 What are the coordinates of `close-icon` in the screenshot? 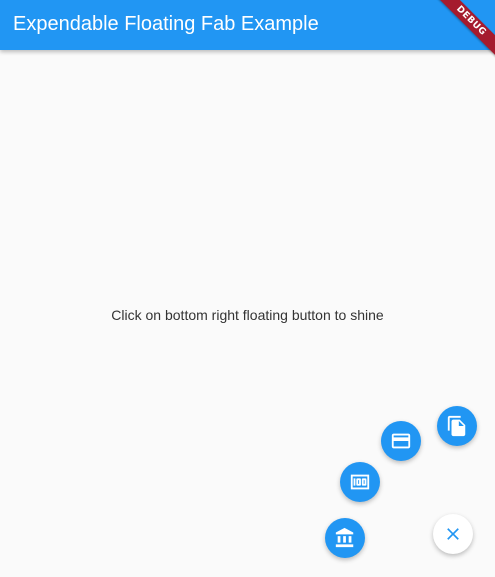 It's located at (453, 534).